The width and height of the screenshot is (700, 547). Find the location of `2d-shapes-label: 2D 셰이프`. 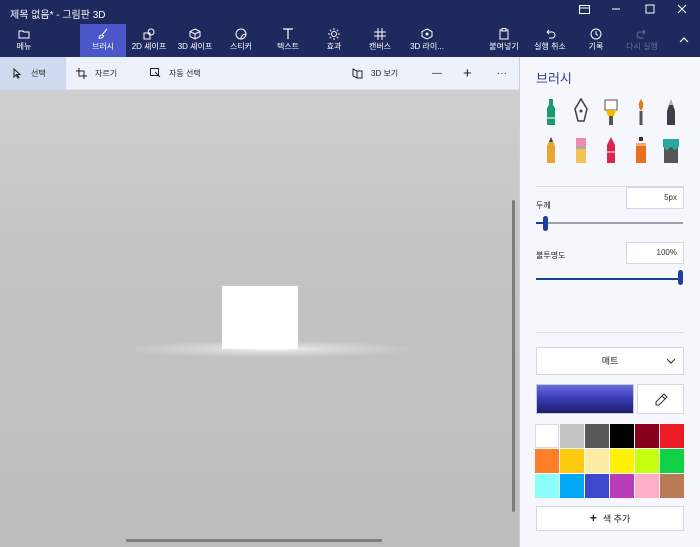

2d-shapes-label: 2D 셰이프 is located at coordinates (149, 46).